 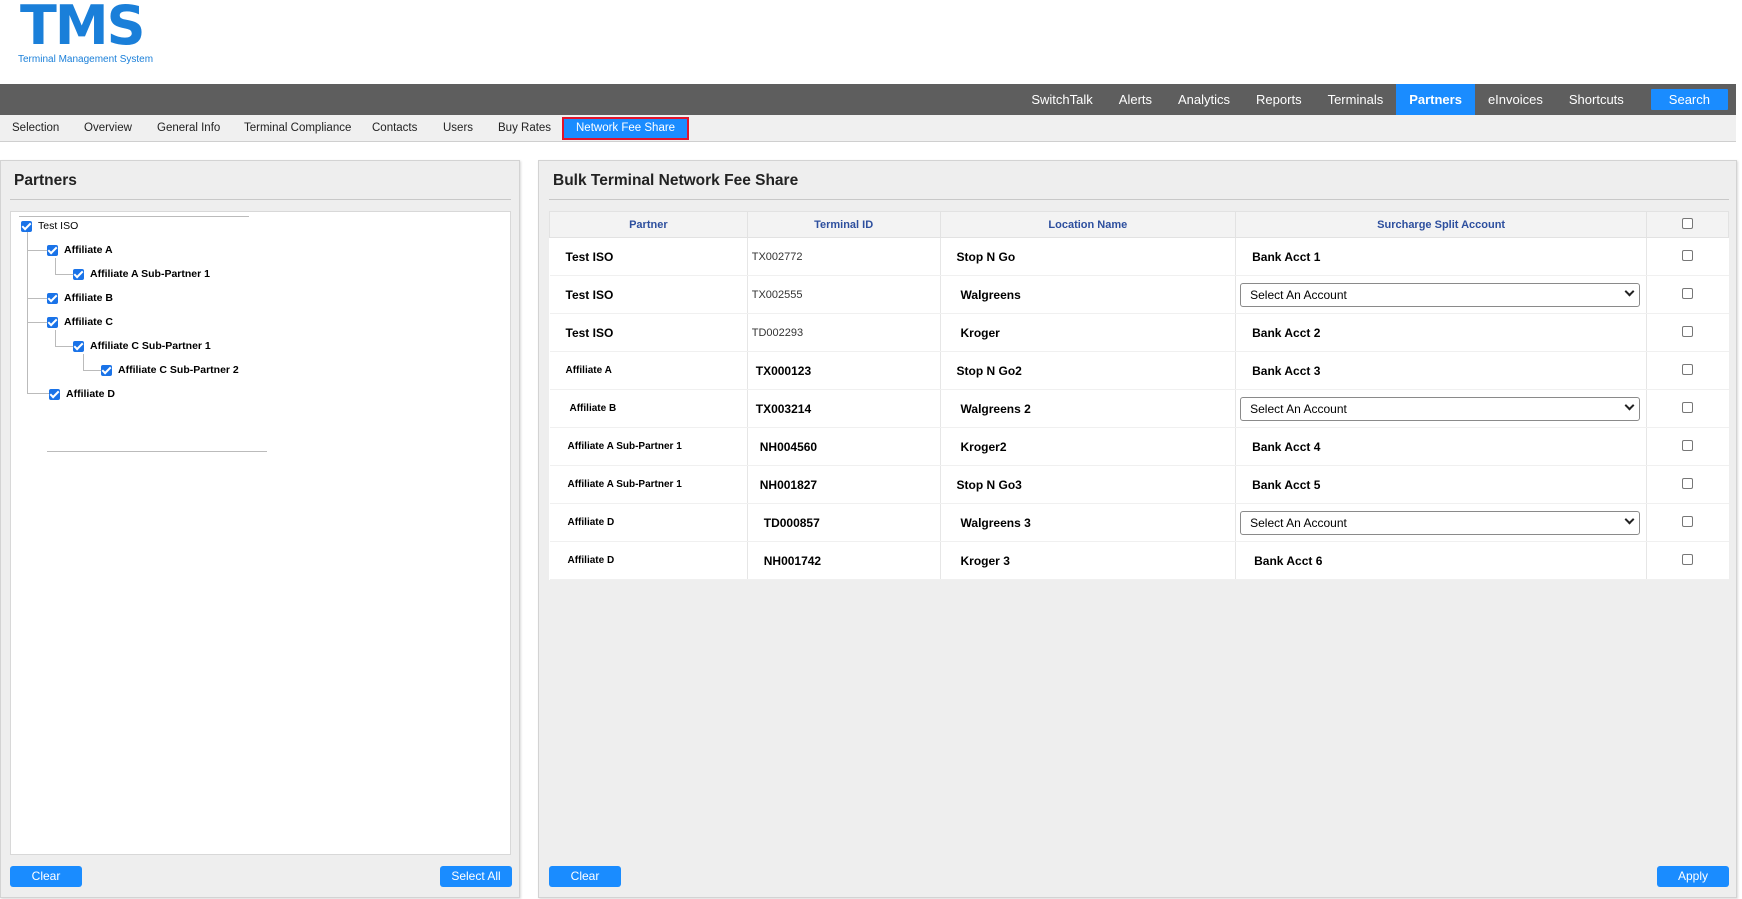 What do you see at coordinates (142, 346) in the screenshot?
I see `tree-node-affiliate-c-sub-1: Affiliate C Sub-Partner 1` at bounding box center [142, 346].